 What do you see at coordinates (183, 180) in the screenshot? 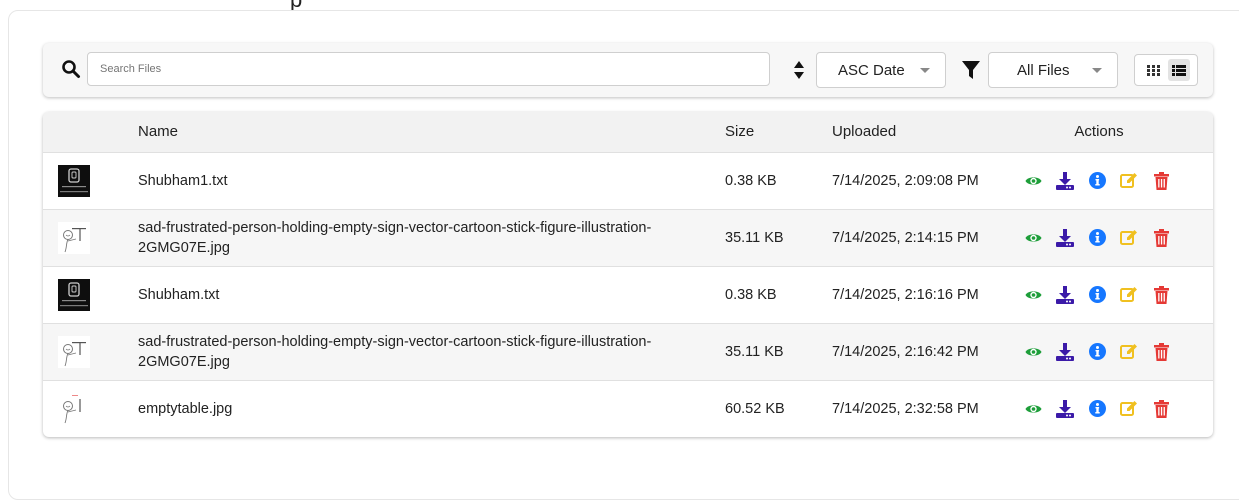
I see `file-name: Shubham1.txt` at bounding box center [183, 180].